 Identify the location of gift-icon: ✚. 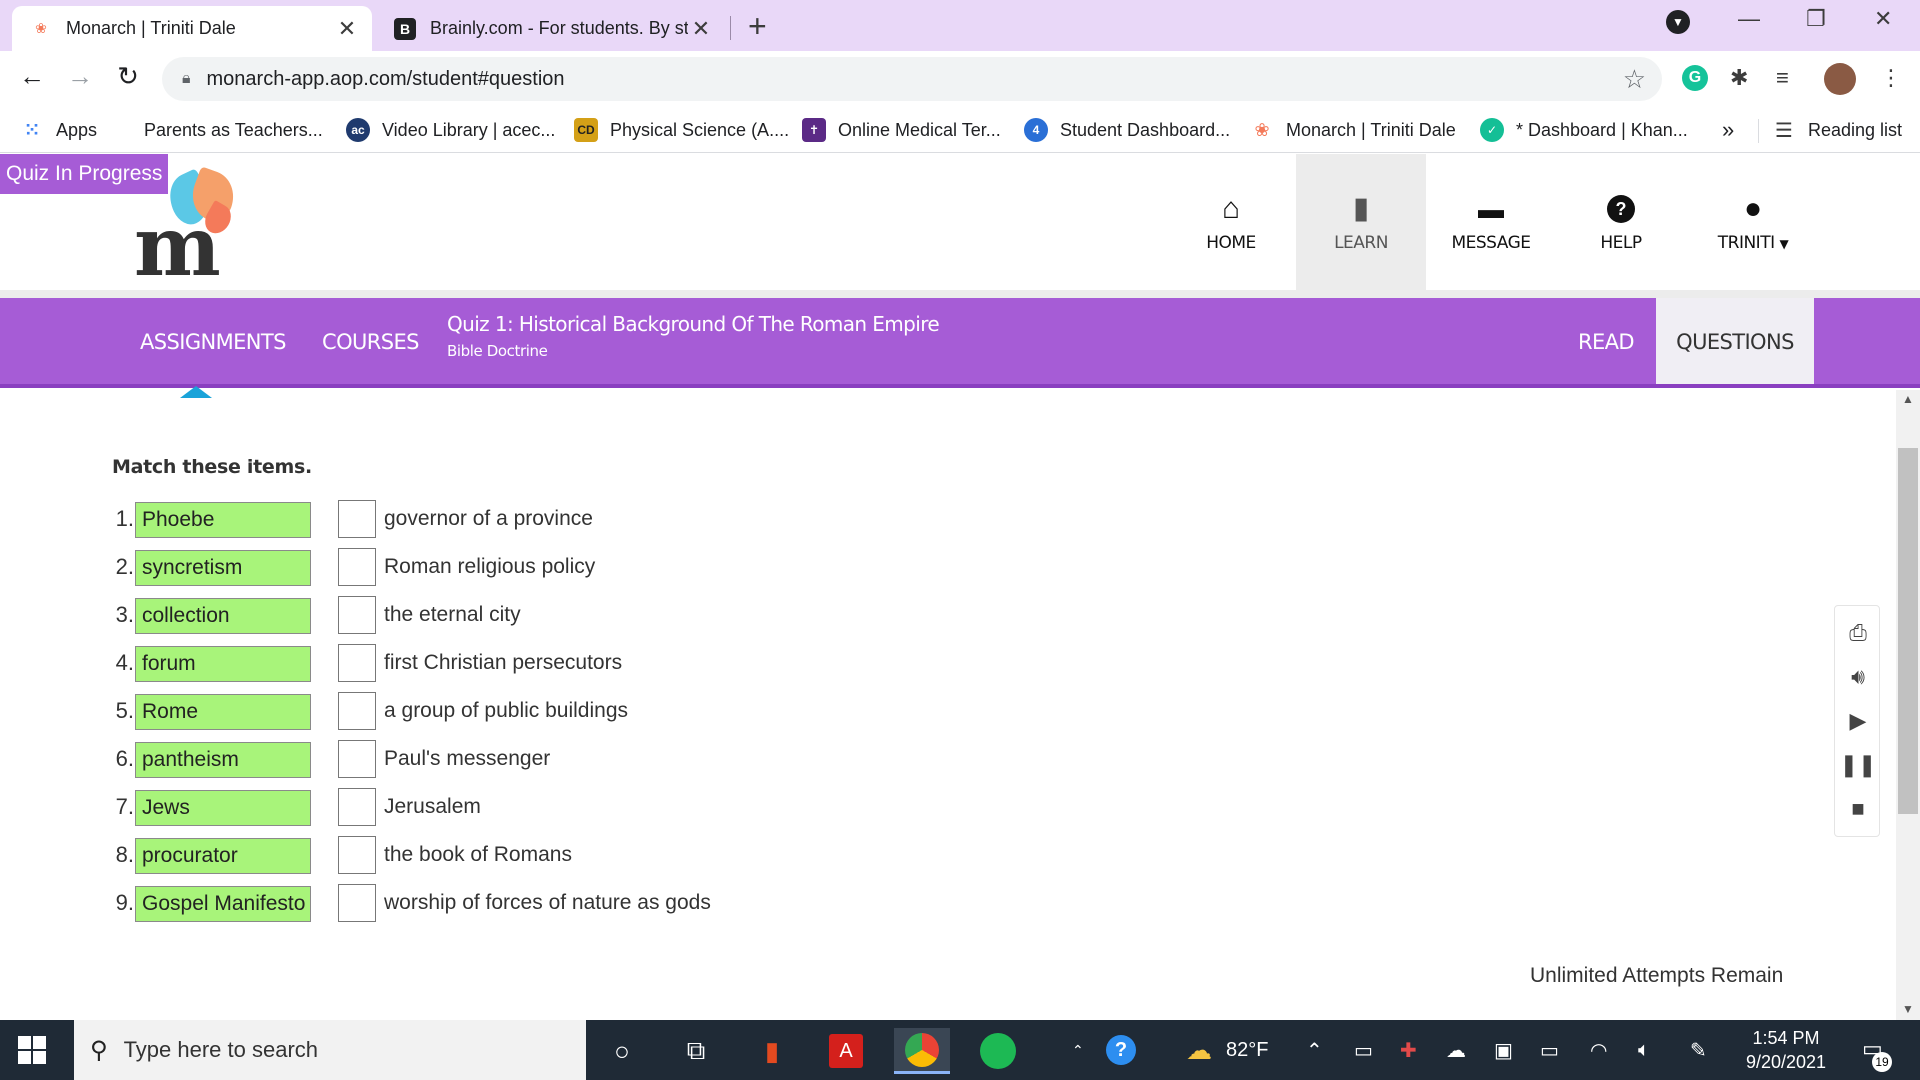
(1408, 1050).